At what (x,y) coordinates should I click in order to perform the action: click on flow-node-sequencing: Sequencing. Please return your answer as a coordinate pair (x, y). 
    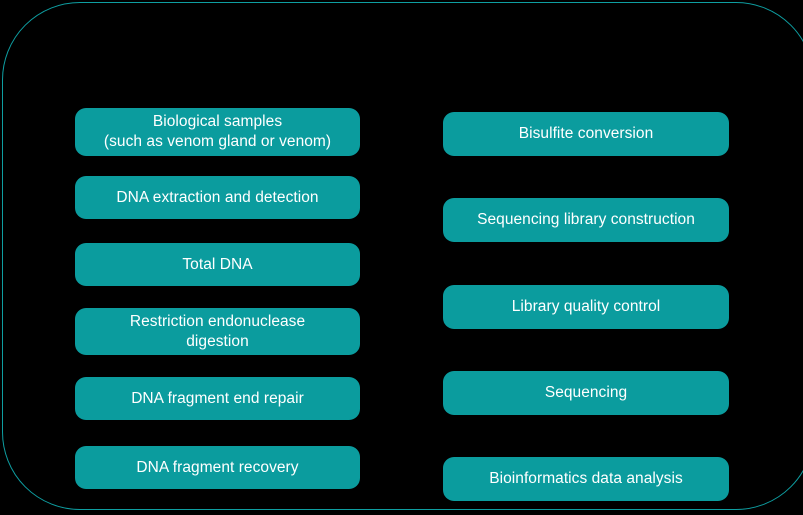
    Looking at the image, I should click on (586, 393).